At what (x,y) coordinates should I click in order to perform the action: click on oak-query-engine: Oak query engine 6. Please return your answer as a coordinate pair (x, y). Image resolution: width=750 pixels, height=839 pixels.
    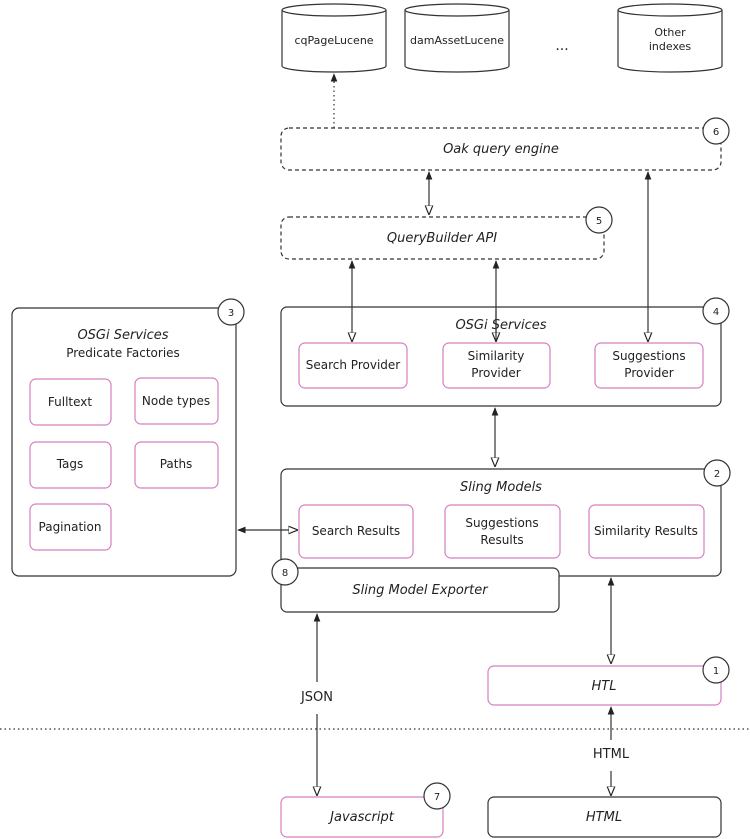
    Looking at the image, I should click on (505, 144).